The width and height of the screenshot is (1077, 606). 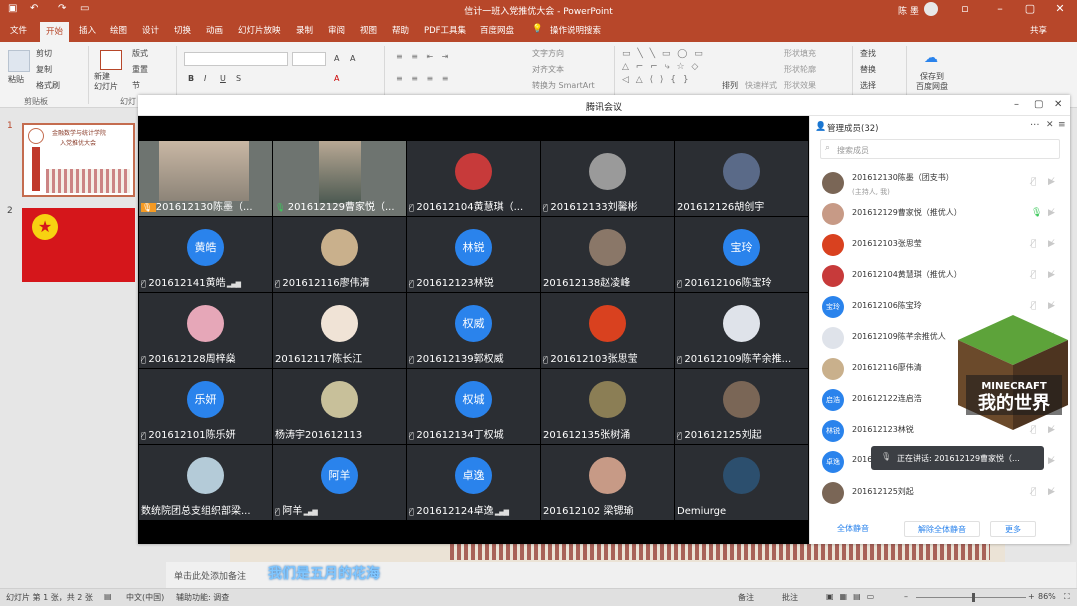 I want to click on member-row: 201612129曹家悦（推优人） 🎙 ▶̸, so click(x=942, y=214).